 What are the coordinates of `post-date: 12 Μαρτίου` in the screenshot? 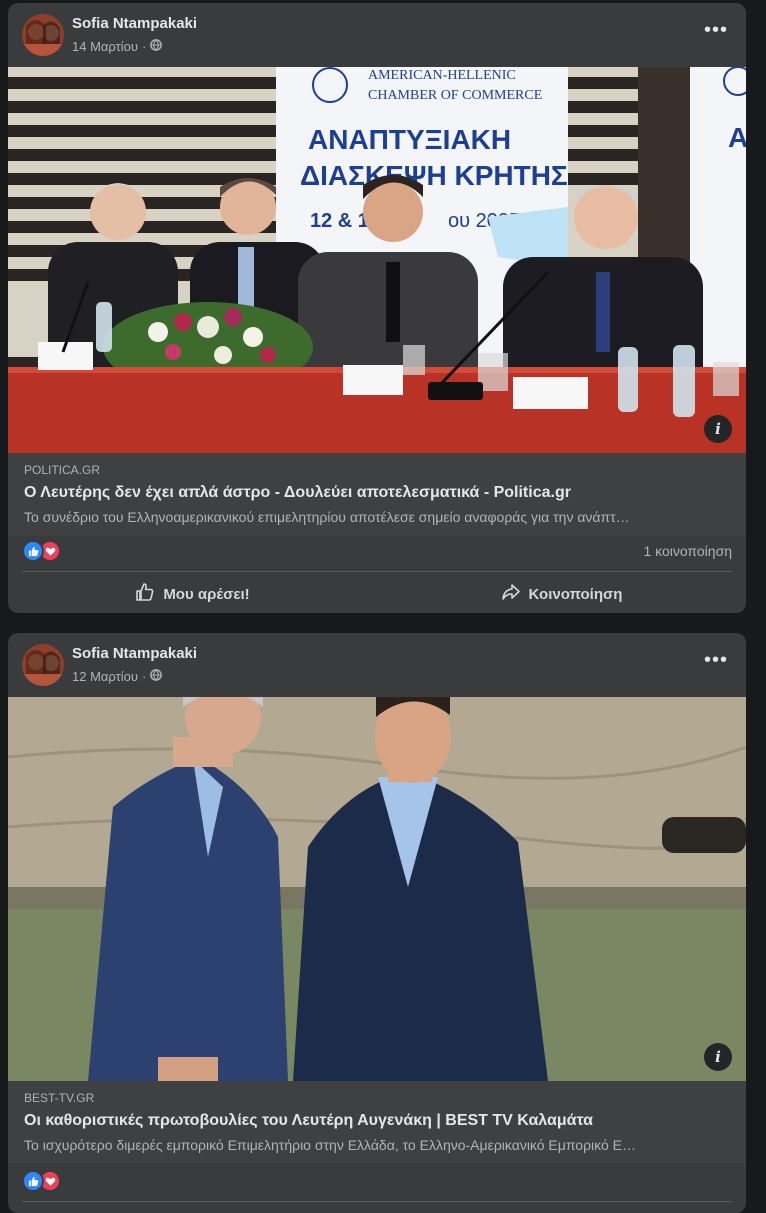 It's located at (105, 676).